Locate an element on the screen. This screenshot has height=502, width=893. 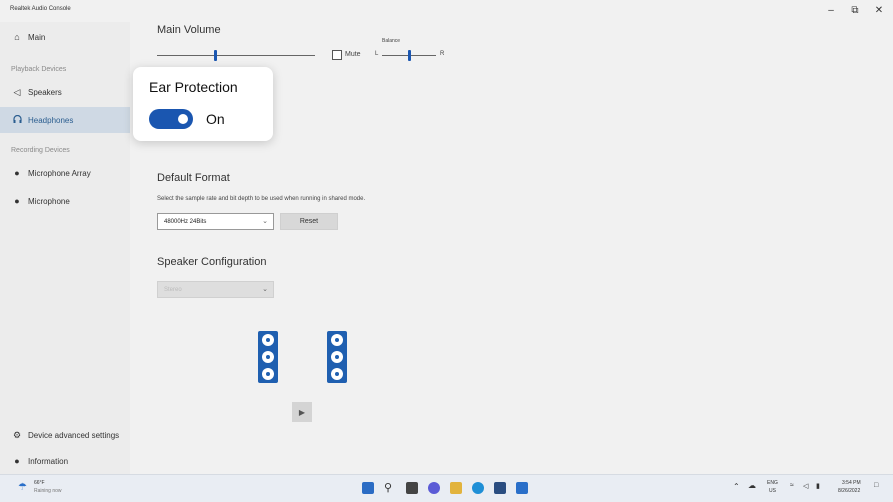
speaker-configuration-title: Speaker Configuration is located at coordinates (212, 262).